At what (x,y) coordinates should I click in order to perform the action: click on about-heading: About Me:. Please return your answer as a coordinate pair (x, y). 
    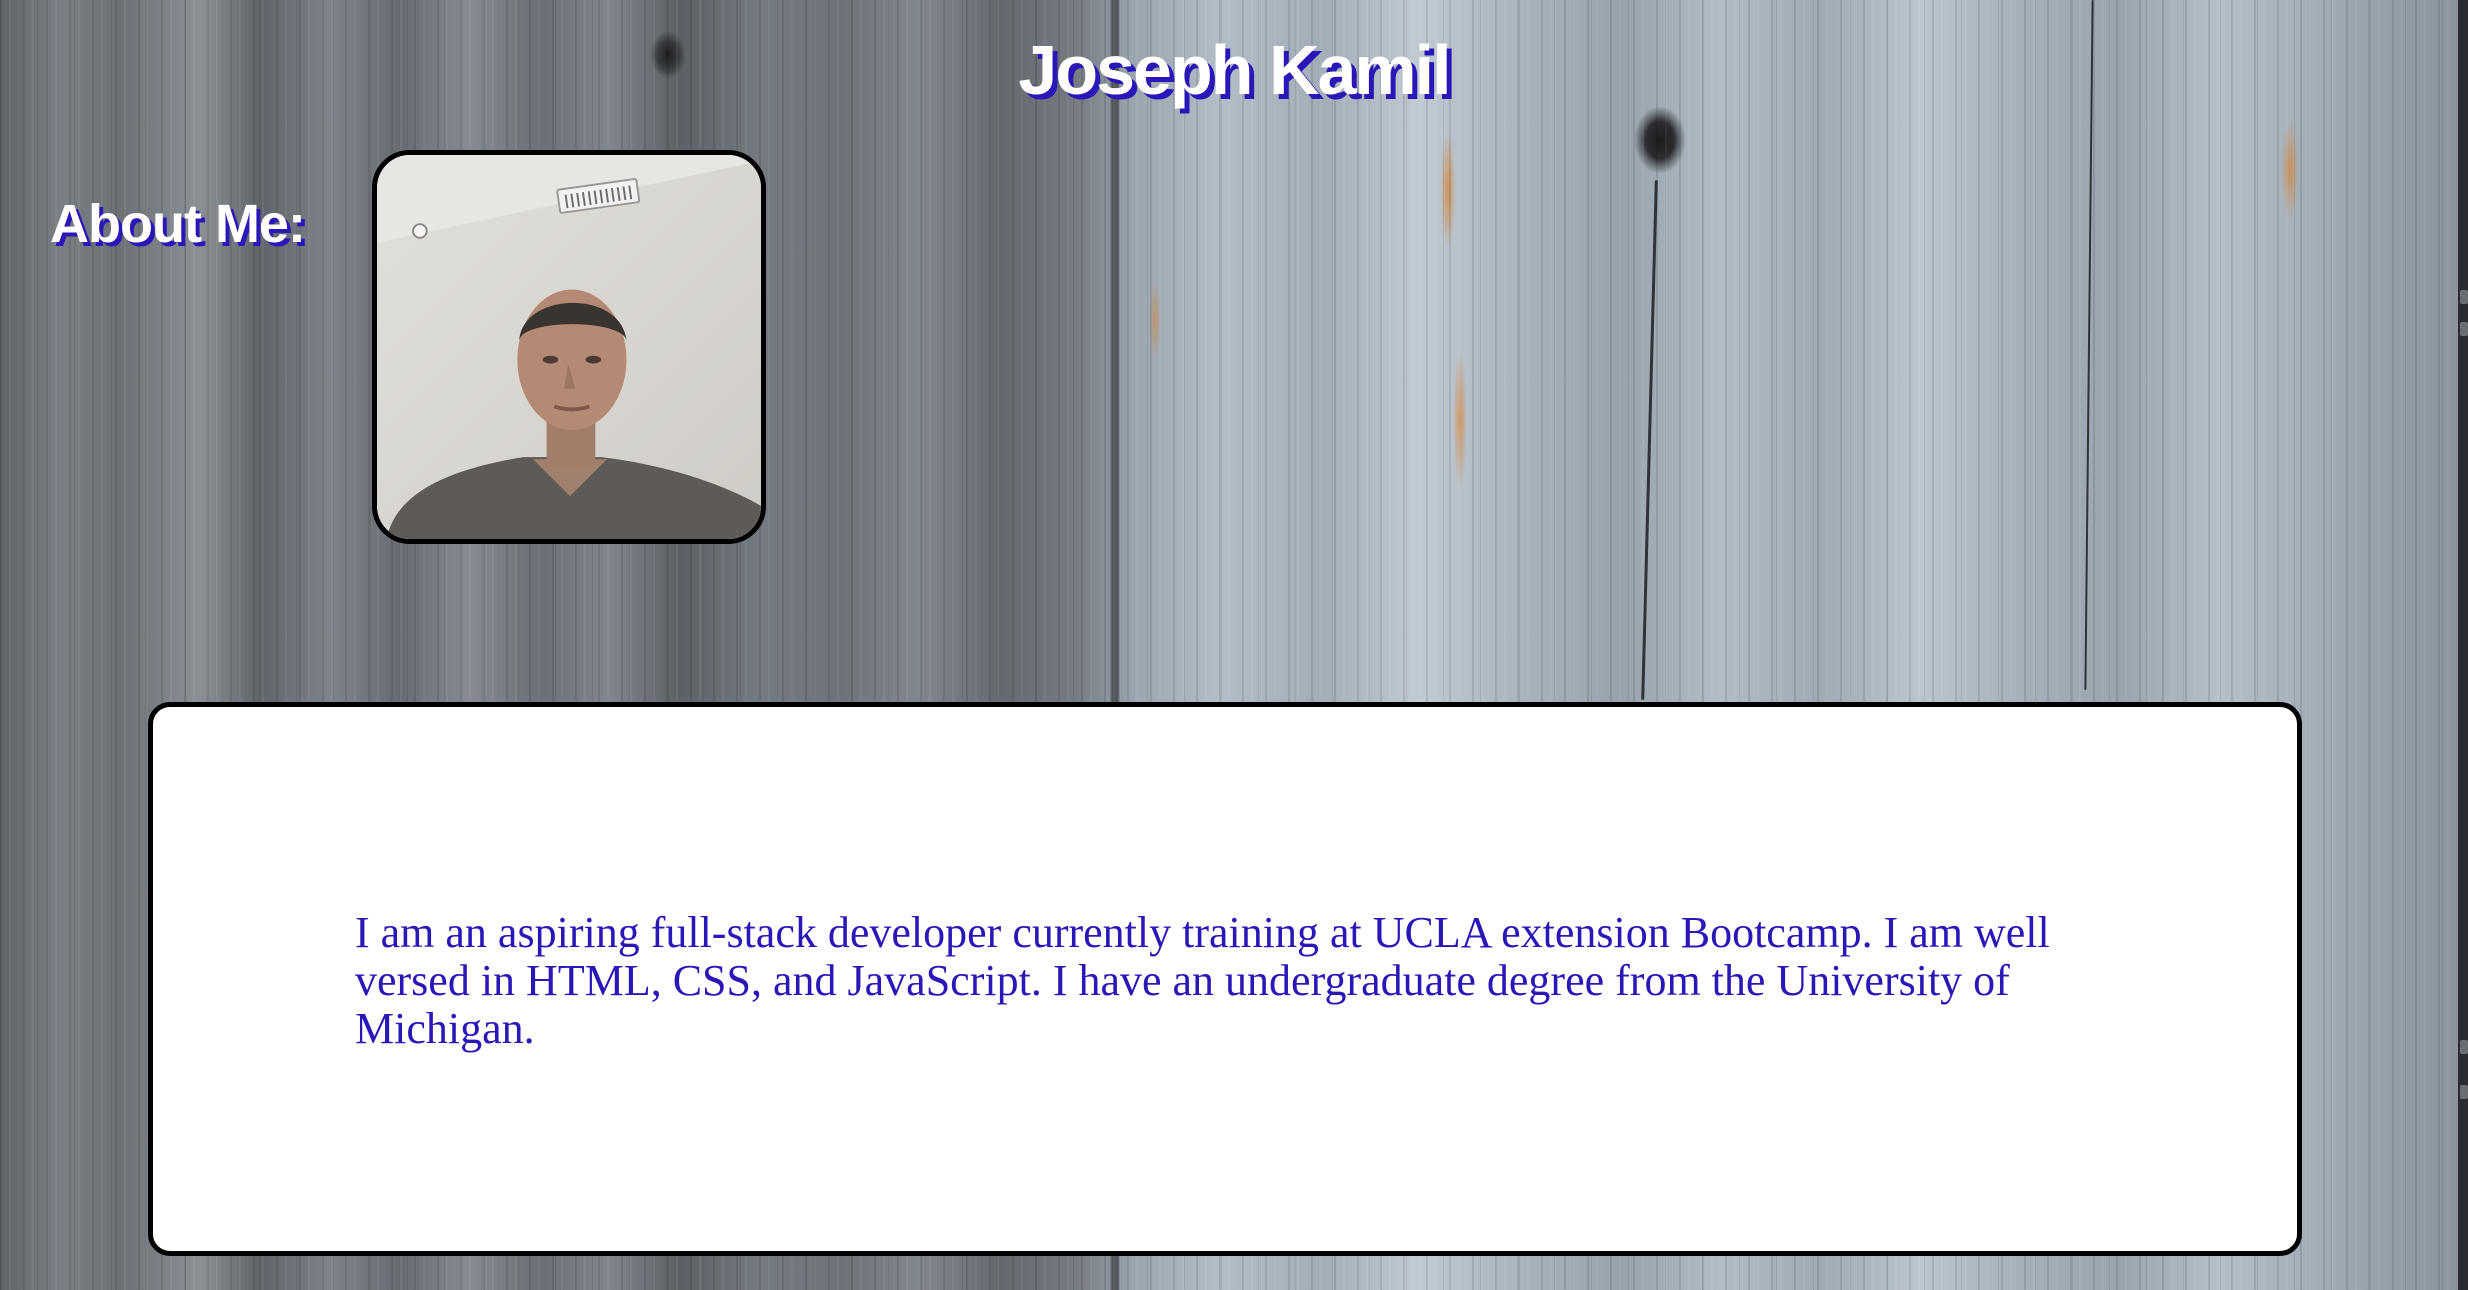
    Looking at the image, I should click on (178, 224).